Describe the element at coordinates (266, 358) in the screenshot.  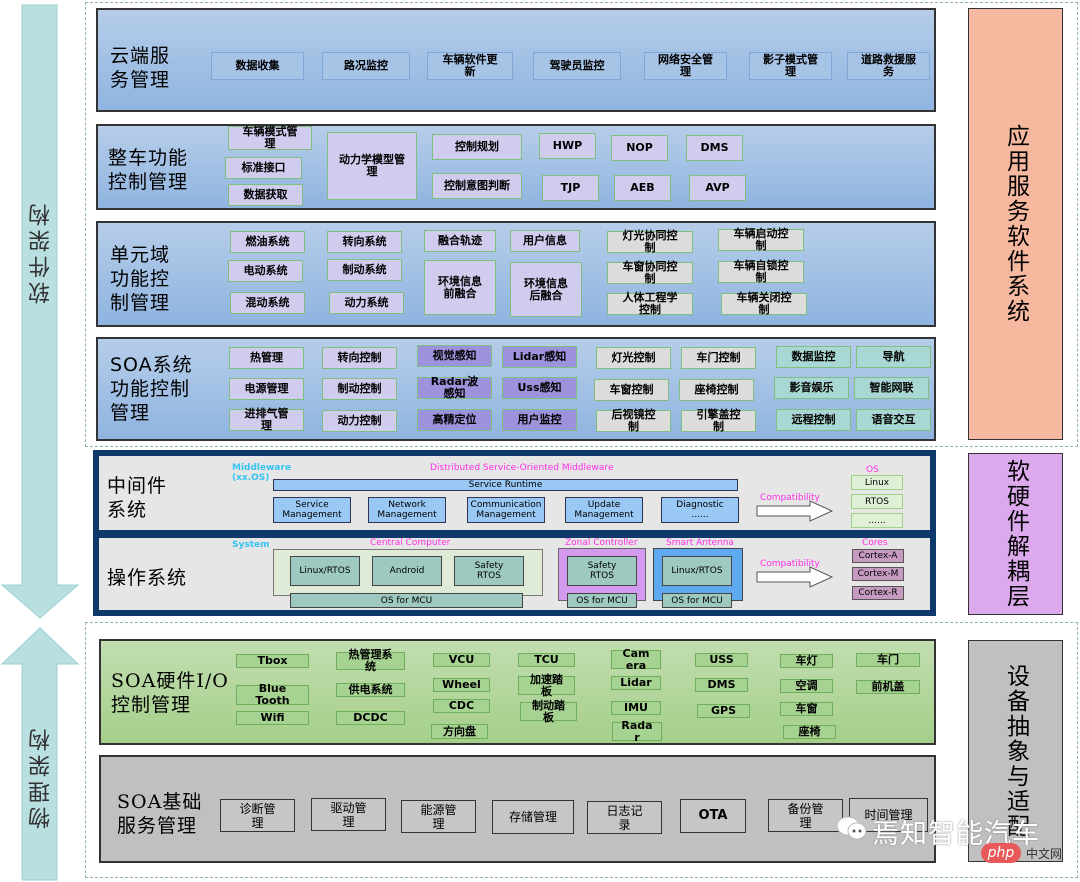
I see `soa-system-item-0: 热管理` at that location.